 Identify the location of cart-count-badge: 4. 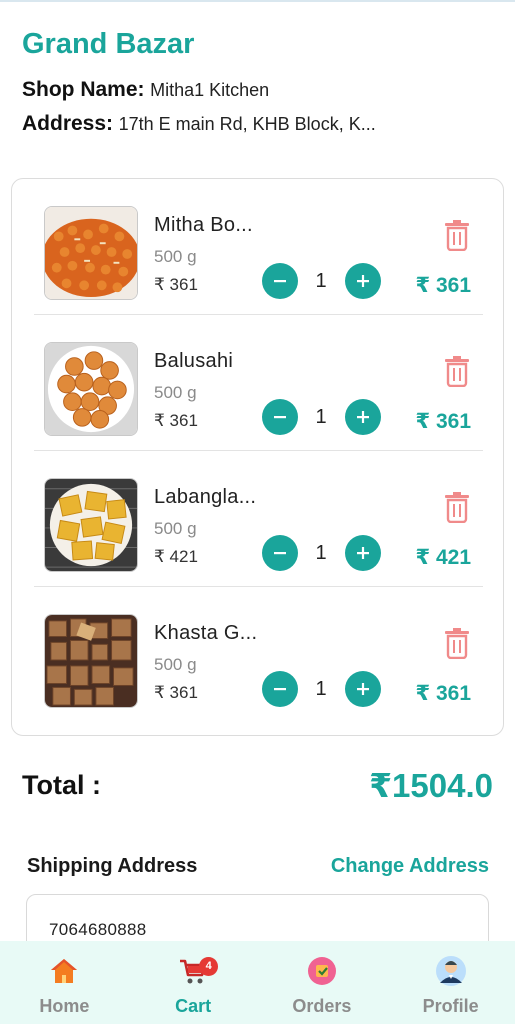
(209, 966).